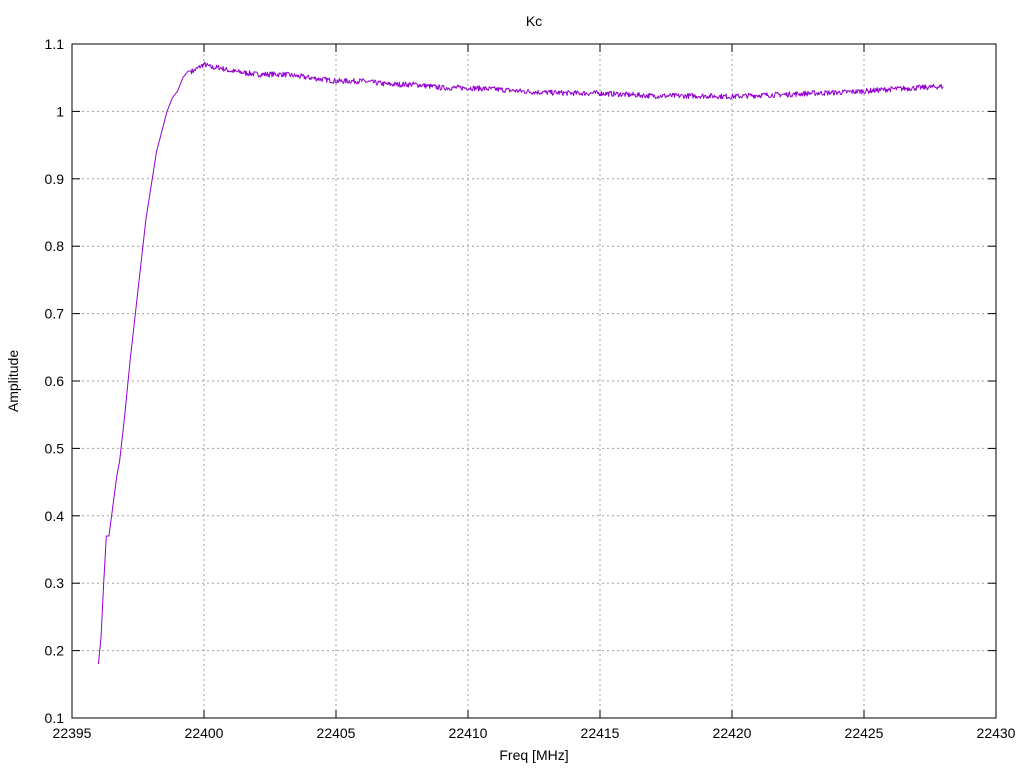 Image resolution: width=1024 pixels, height=768 pixels. I want to click on x-tick-label: 22415, so click(600, 733).